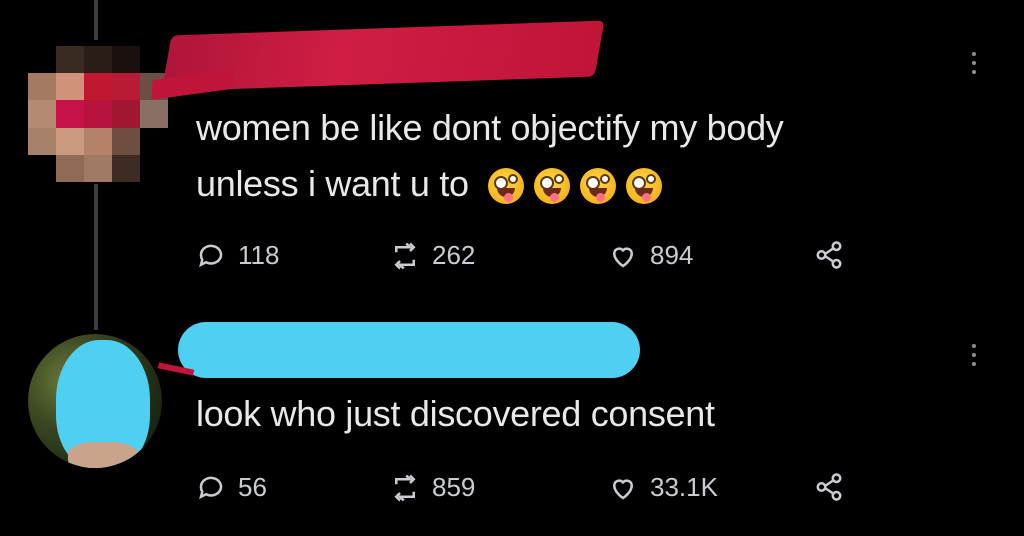  I want to click on retweet-count: 262, so click(454, 255).